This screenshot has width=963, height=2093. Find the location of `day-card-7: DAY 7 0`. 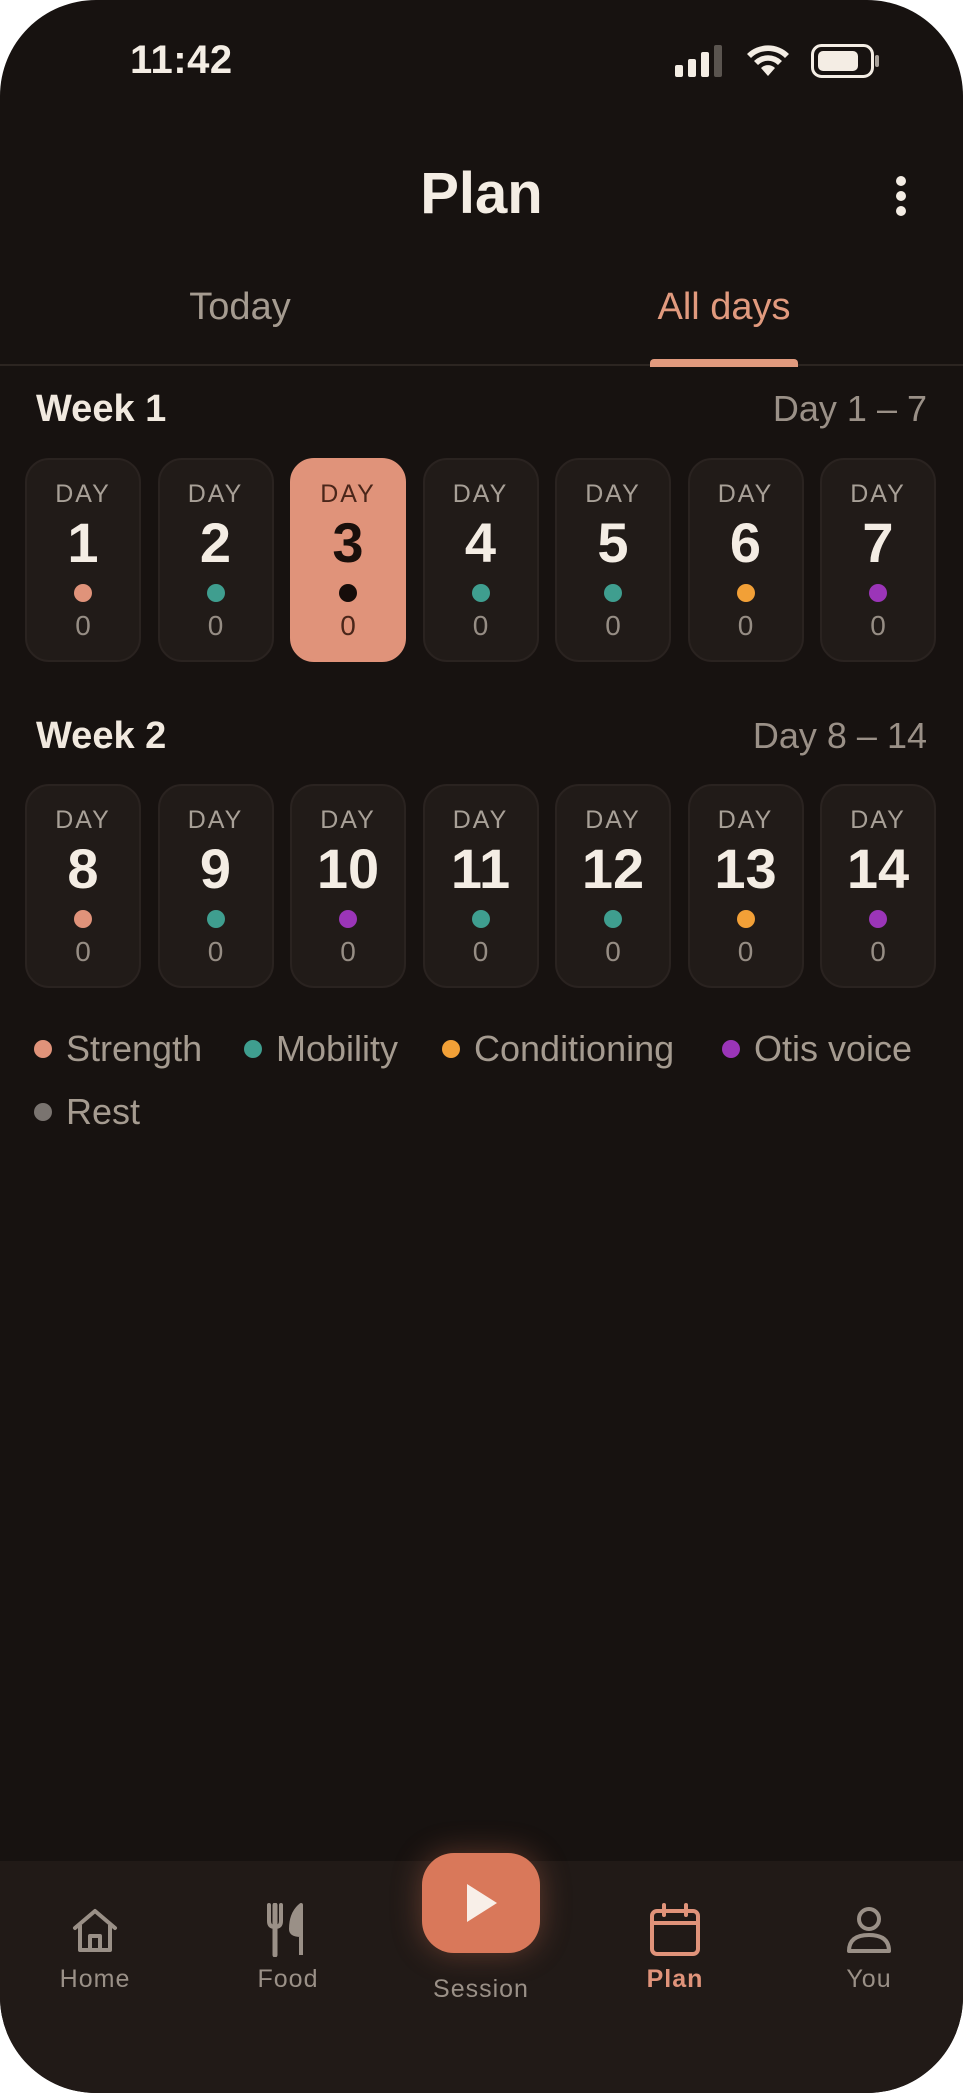

day-card-7: DAY 7 0 is located at coordinates (878, 560).